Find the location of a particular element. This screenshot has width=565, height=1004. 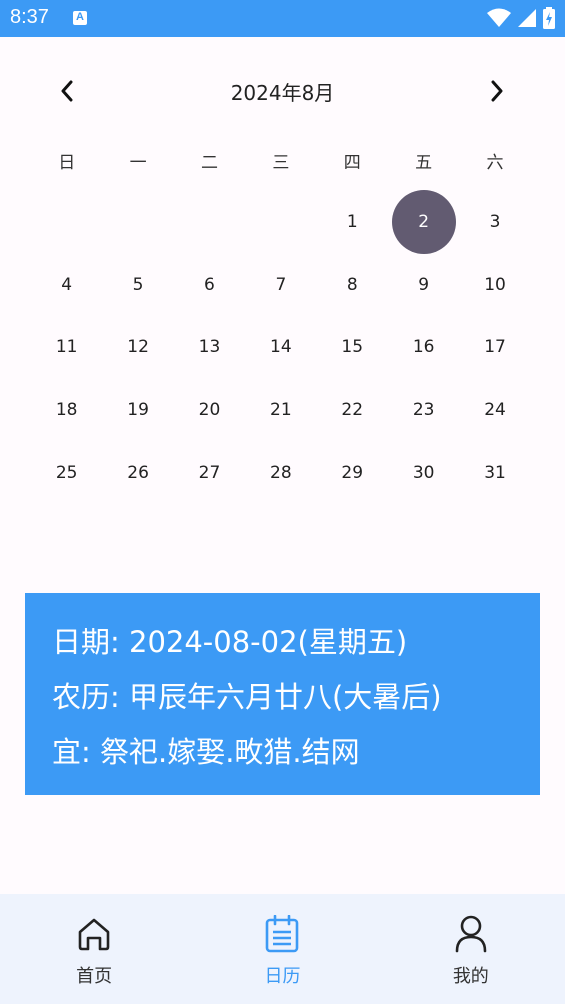

day-number: 29 is located at coordinates (352, 472).